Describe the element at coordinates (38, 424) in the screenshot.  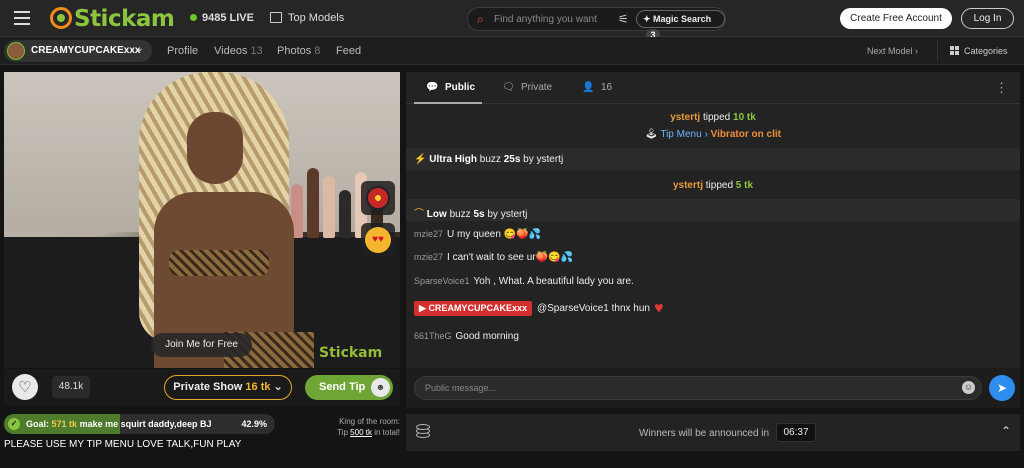
I see `goal-label: Goal:` at that location.